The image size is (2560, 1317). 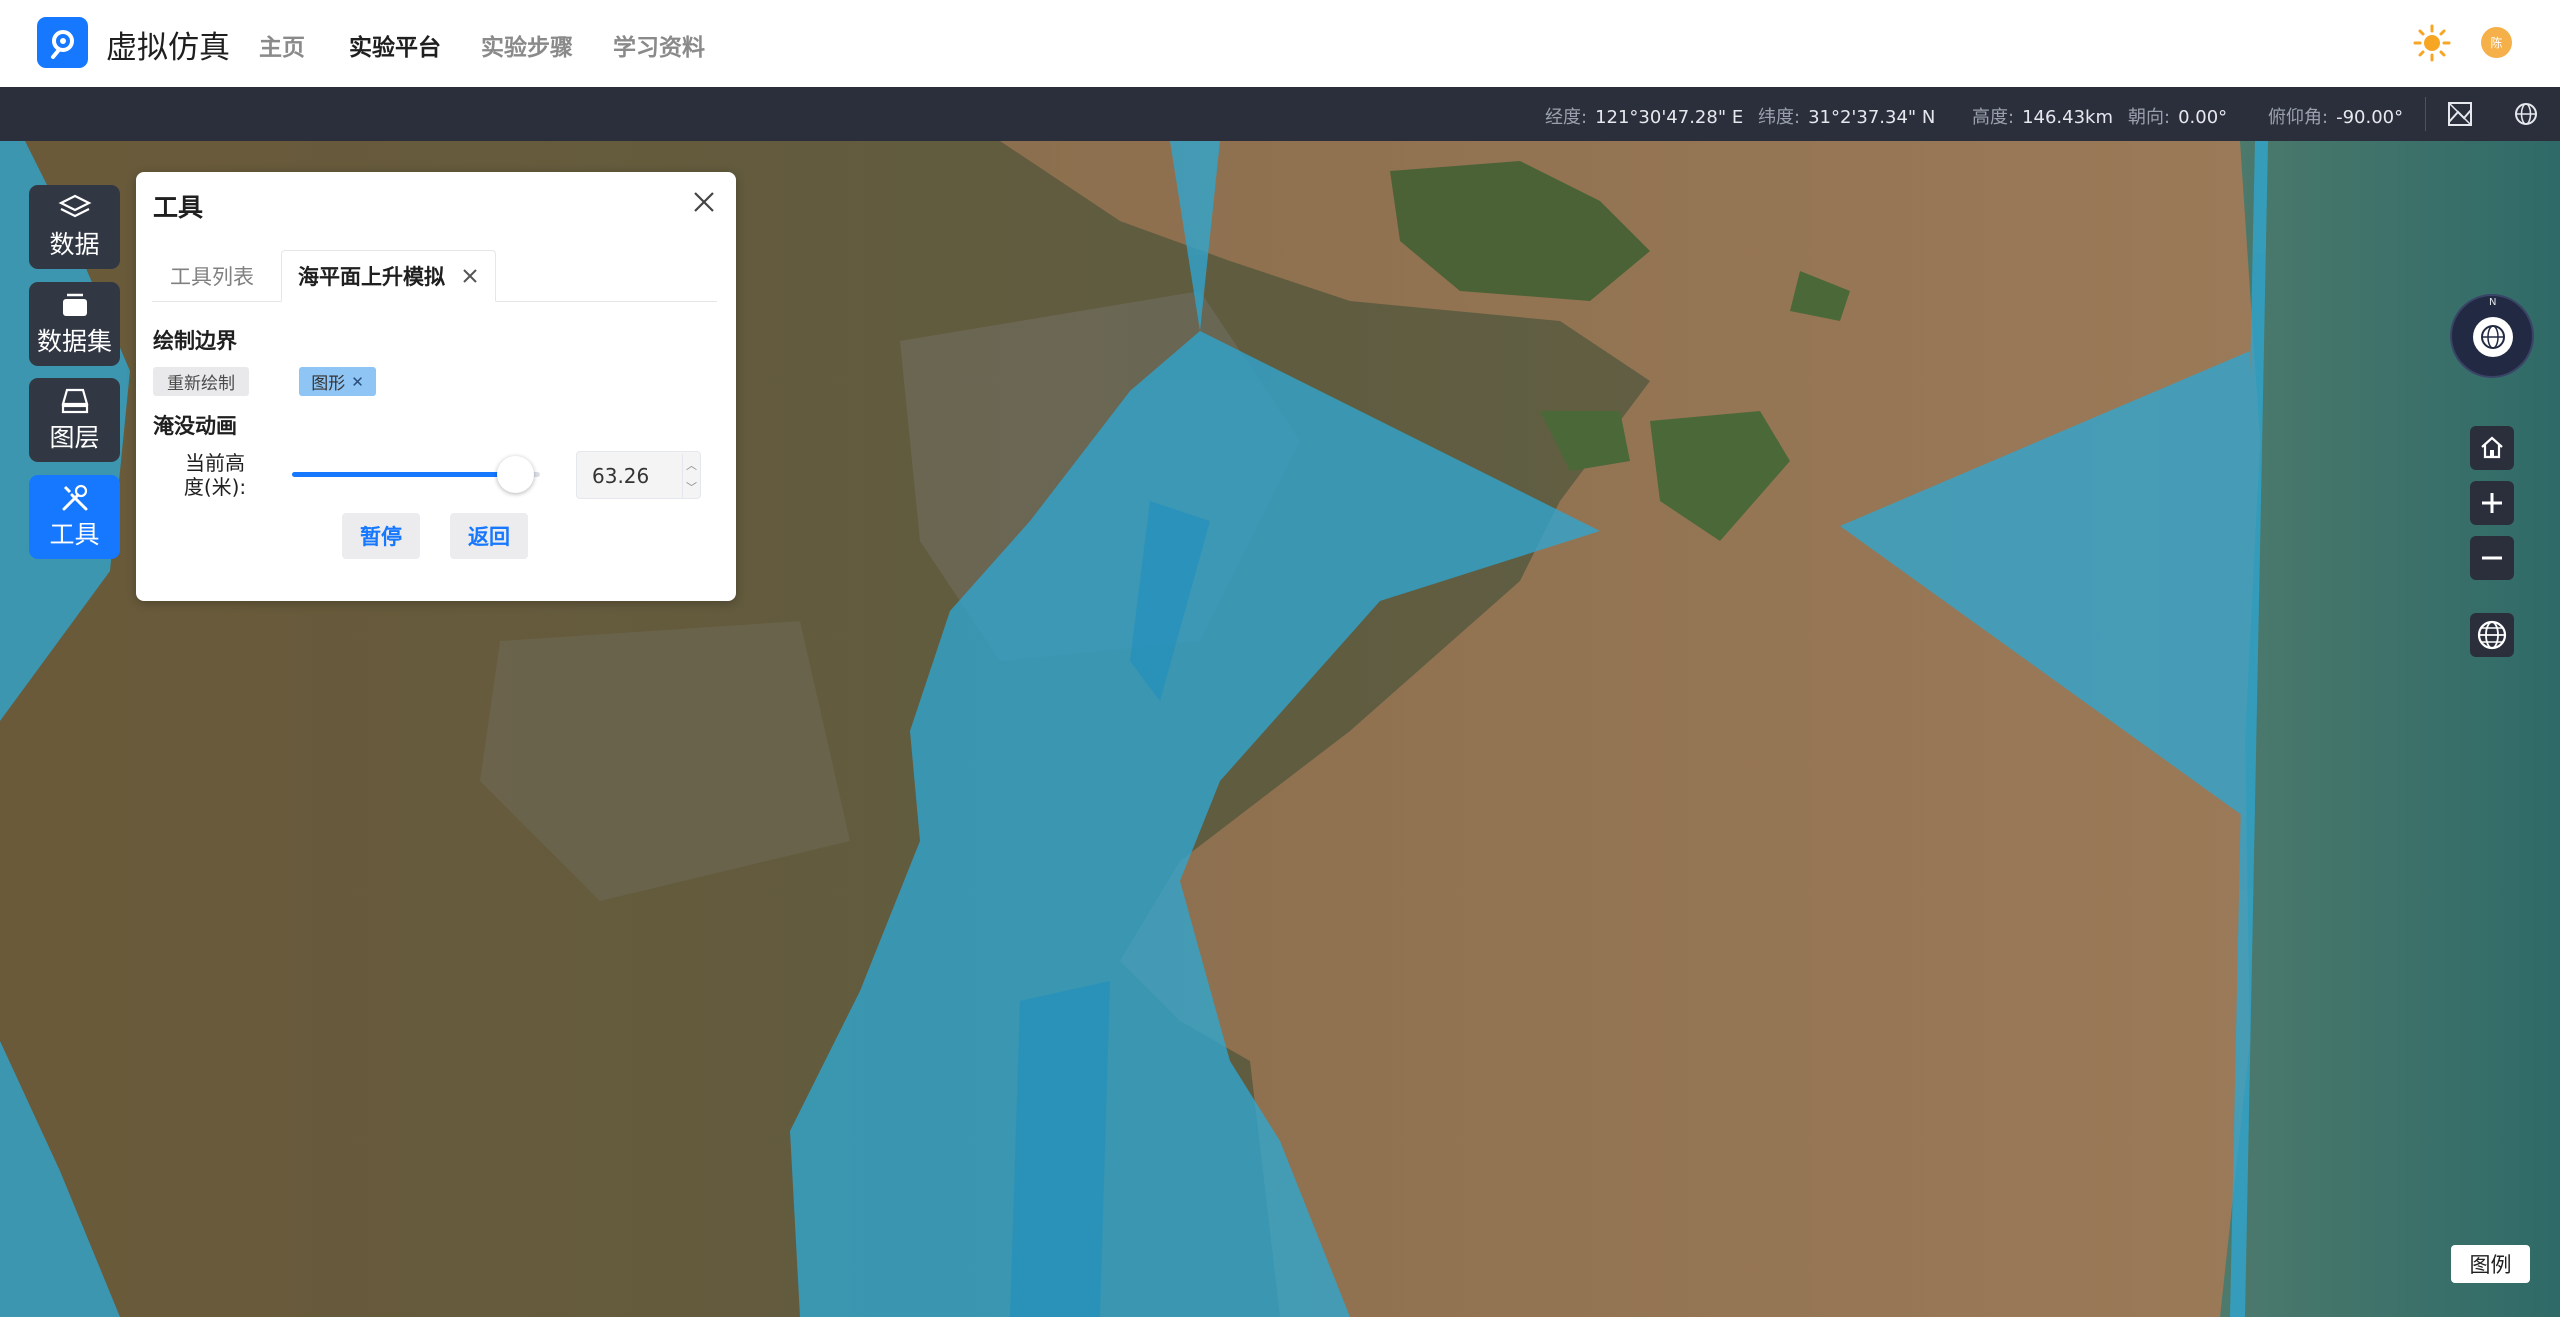 What do you see at coordinates (282, 45) in the screenshot?
I see `nav-home: 主页` at bounding box center [282, 45].